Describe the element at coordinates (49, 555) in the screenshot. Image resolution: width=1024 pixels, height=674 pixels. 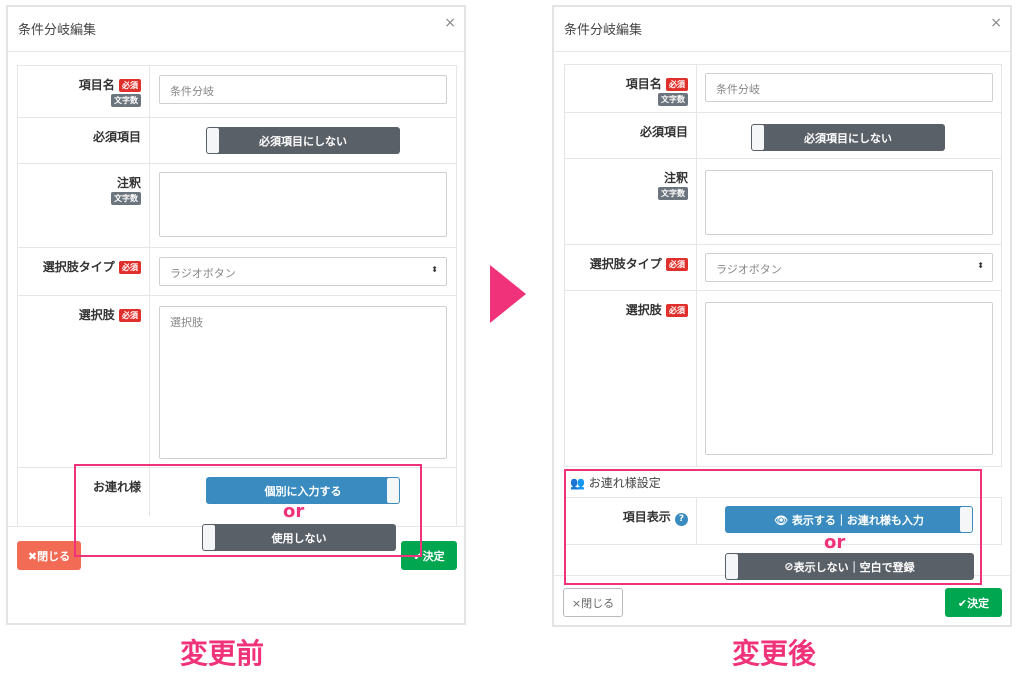
I see `close-button: ✖閉じる` at that location.